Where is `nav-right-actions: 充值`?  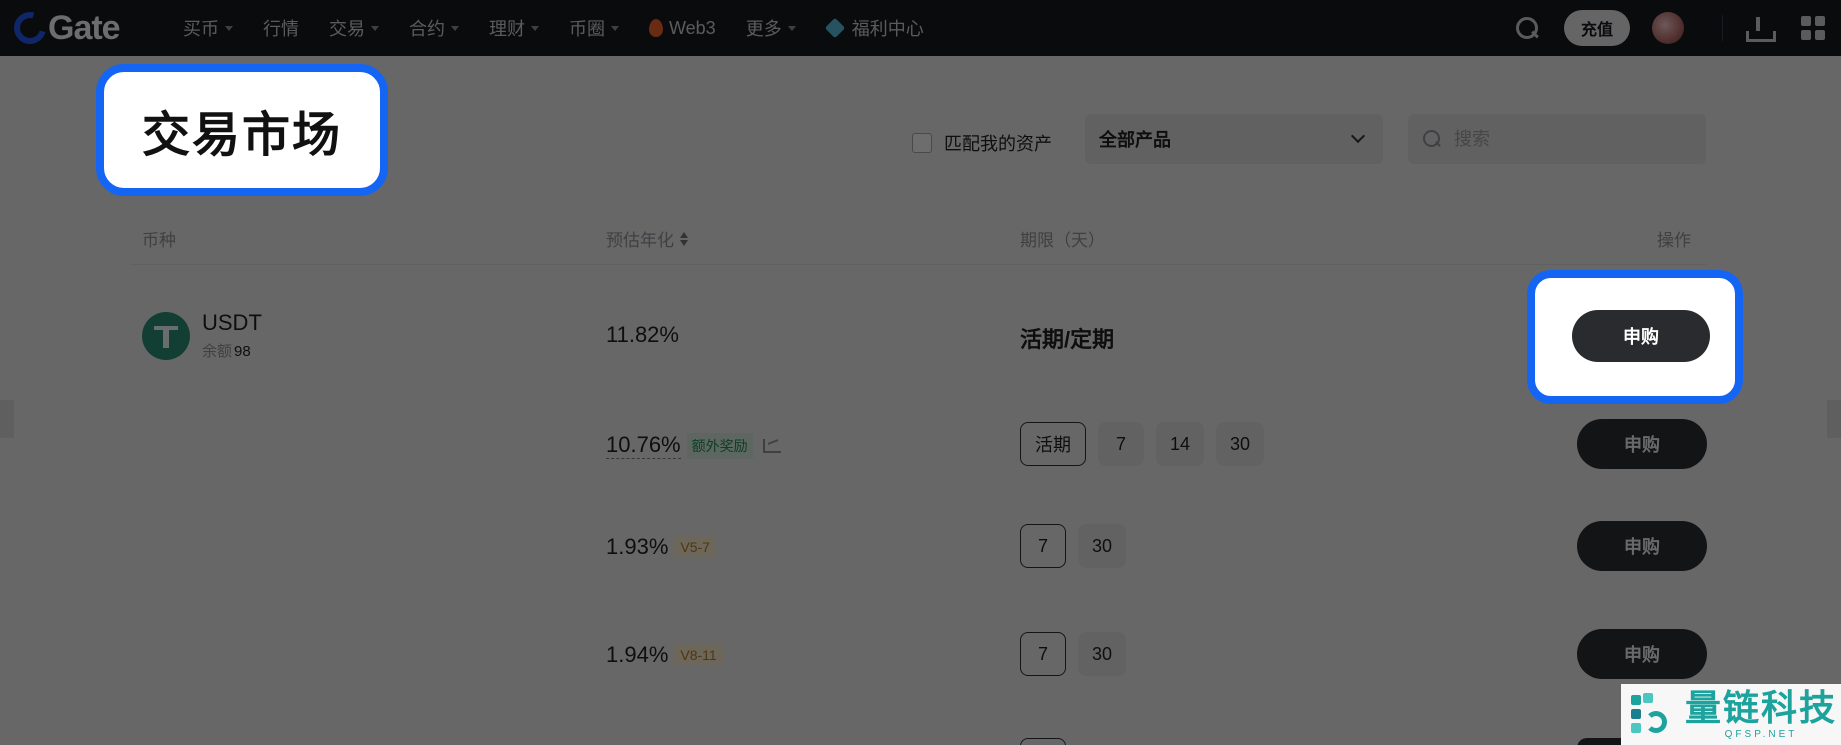 nav-right-actions: 充值 is located at coordinates (1677, 28).